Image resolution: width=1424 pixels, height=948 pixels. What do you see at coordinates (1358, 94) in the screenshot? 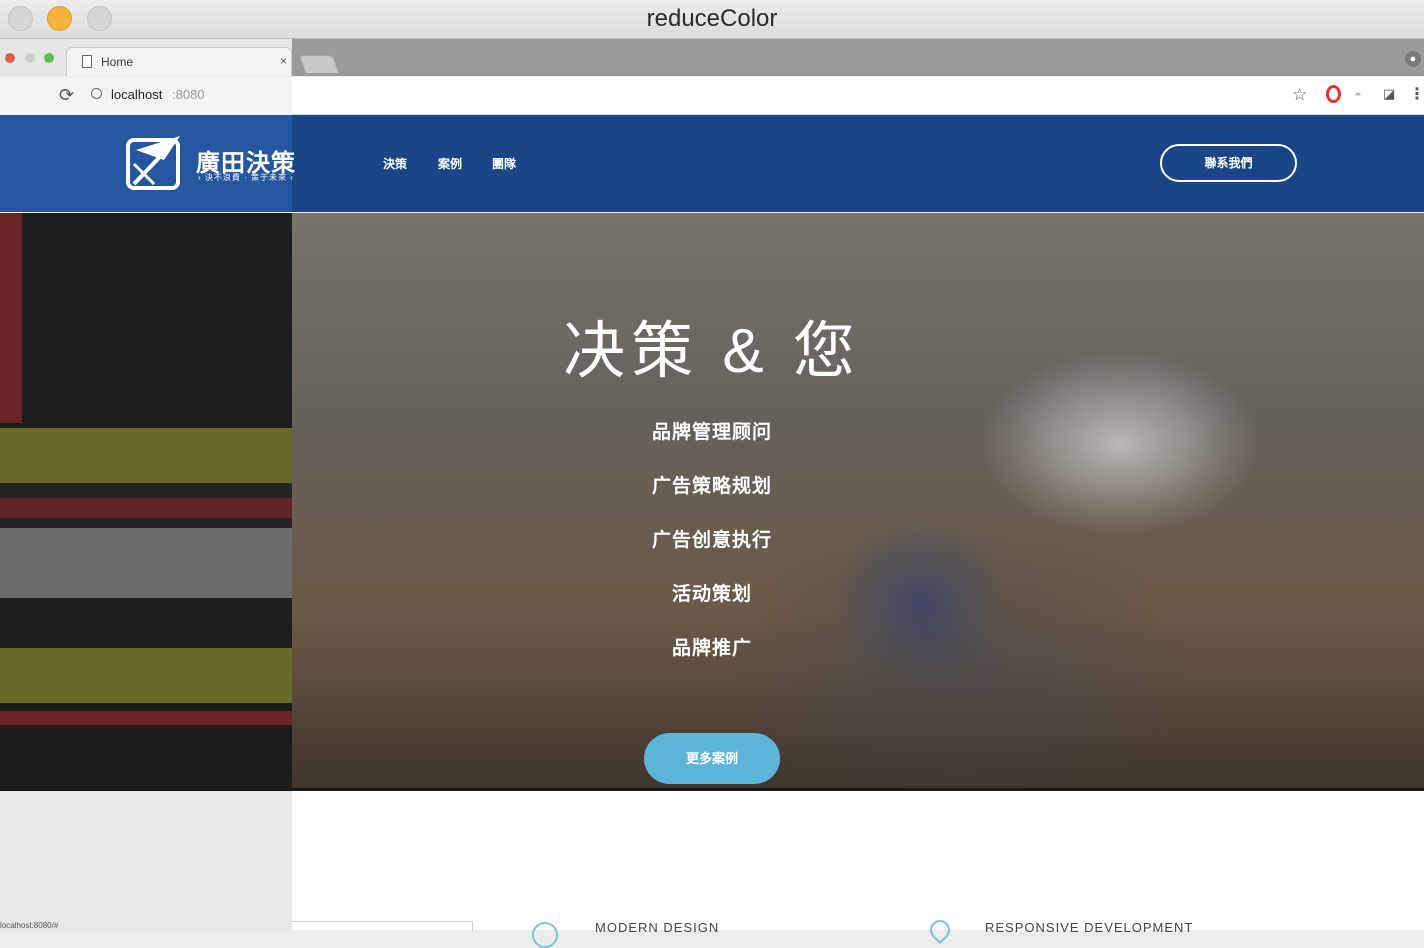
I see `extension-icon: ◓` at bounding box center [1358, 94].